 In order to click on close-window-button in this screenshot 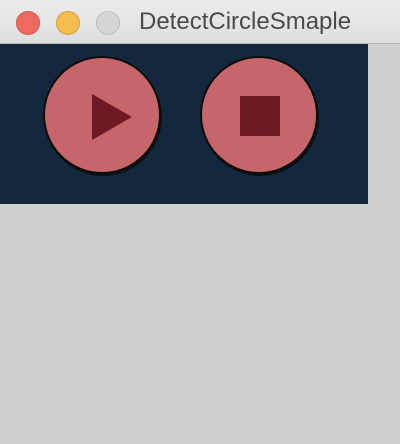, I will do `click(28, 23)`.